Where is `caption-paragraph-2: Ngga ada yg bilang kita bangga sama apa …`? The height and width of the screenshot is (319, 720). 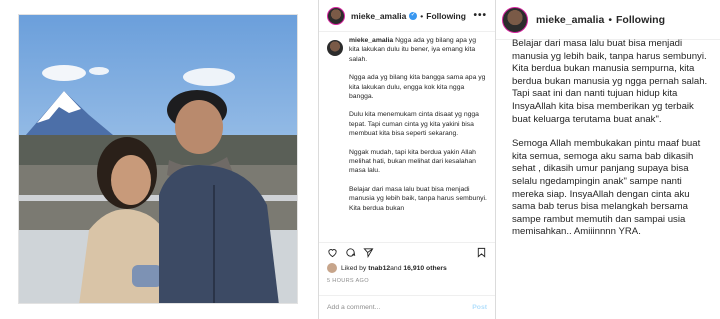
caption-paragraph-2: Ngga ada yg bilang kita bangga sama apa … is located at coordinates (417, 87).